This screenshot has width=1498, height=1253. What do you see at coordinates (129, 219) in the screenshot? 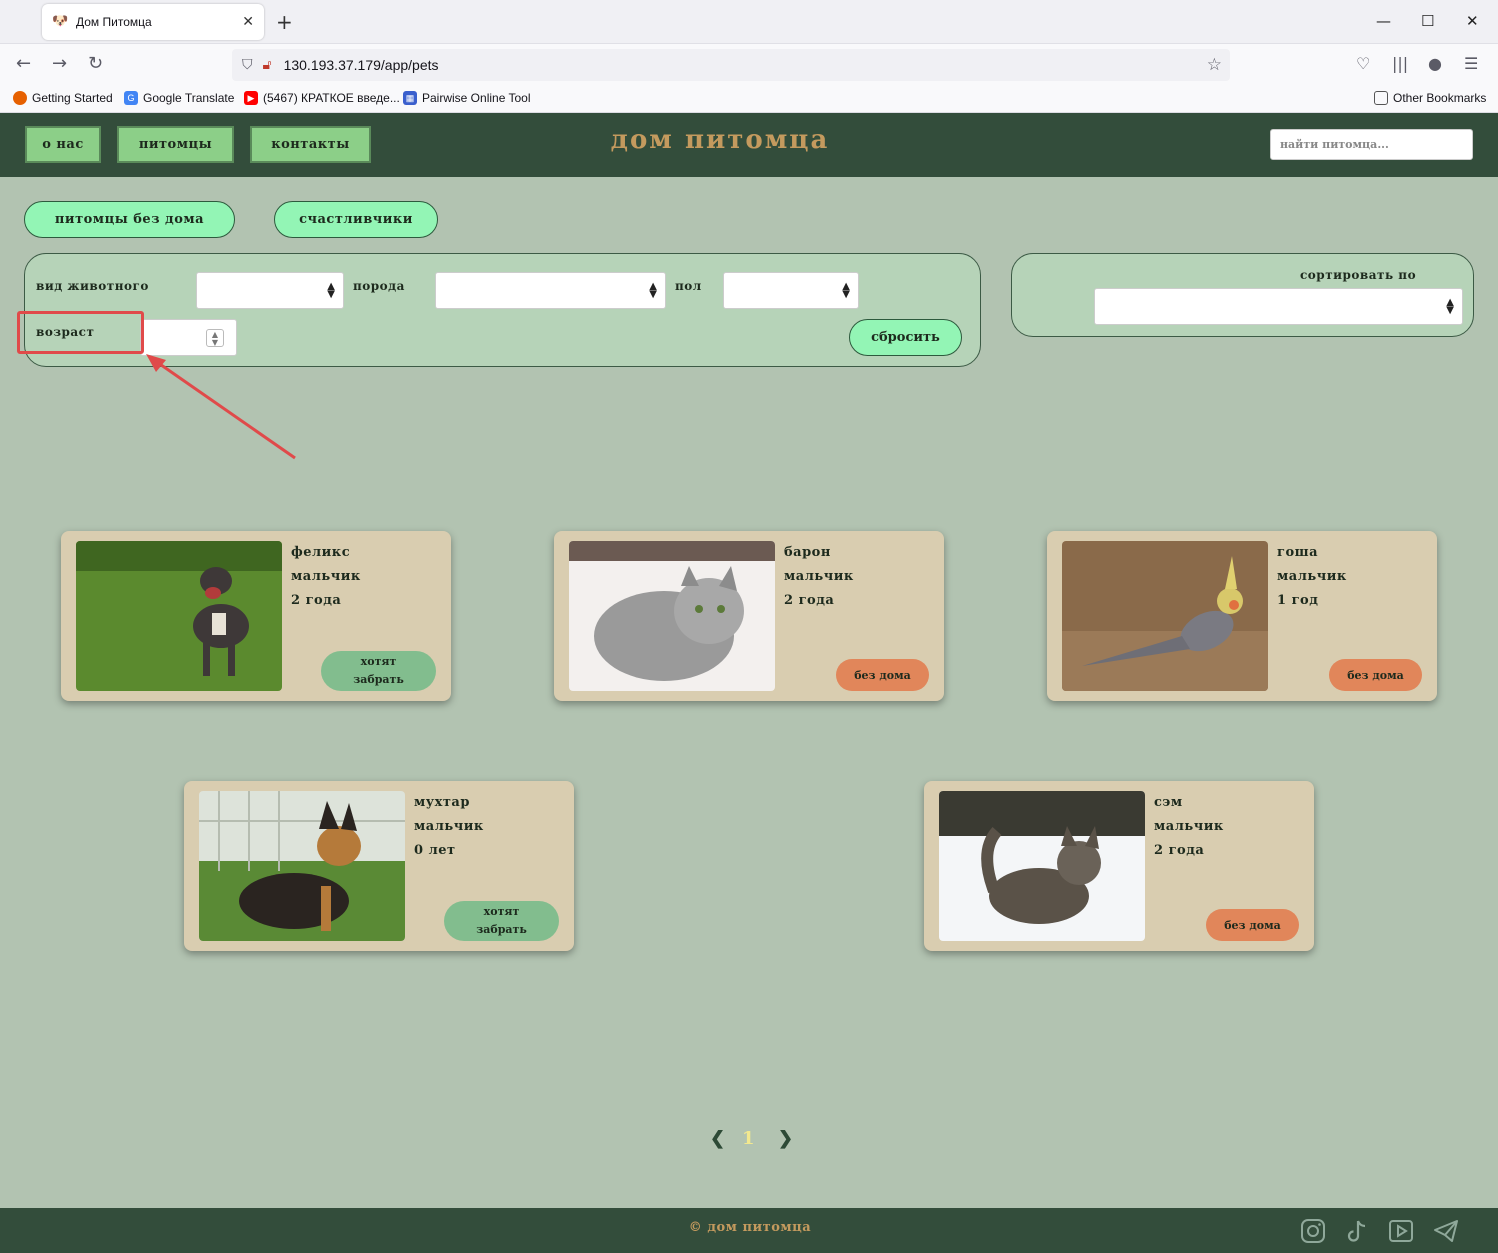
I see `tab-homeless-pets: питомцы без дома` at bounding box center [129, 219].